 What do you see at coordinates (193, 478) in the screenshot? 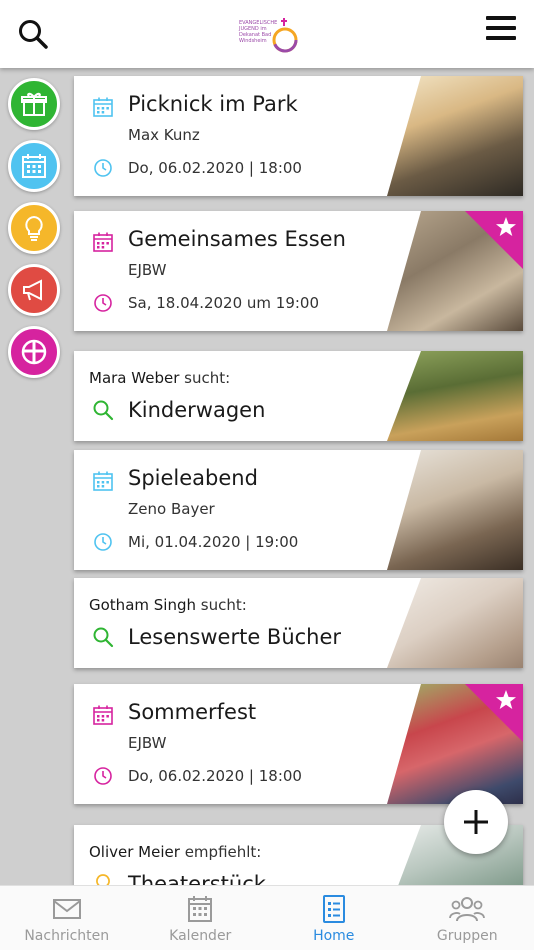
I see `event-title: Spieleabend` at bounding box center [193, 478].